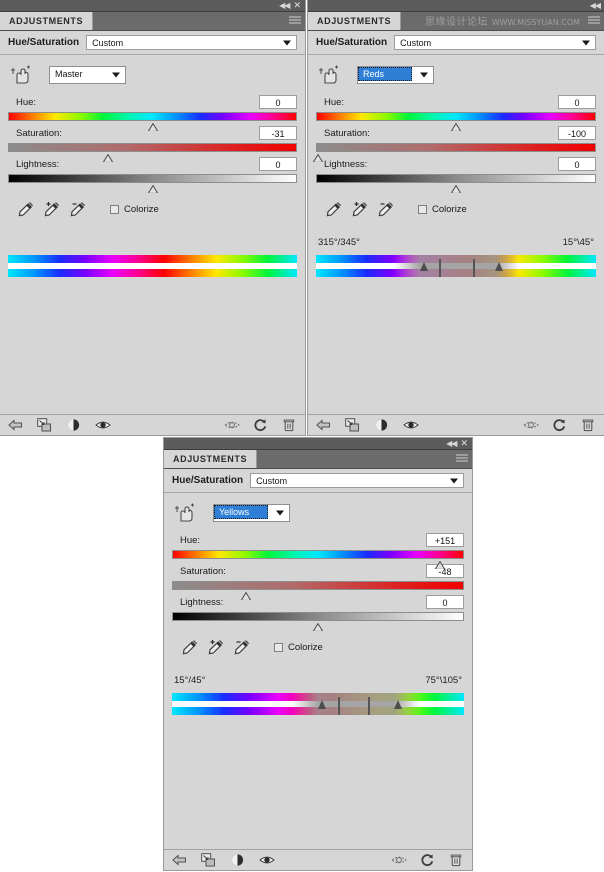 The width and height of the screenshot is (604, 872). Describe the element at coordinates (318, 602) in the screenshot. I see `lightness-row: Lightness: 0` at that location.